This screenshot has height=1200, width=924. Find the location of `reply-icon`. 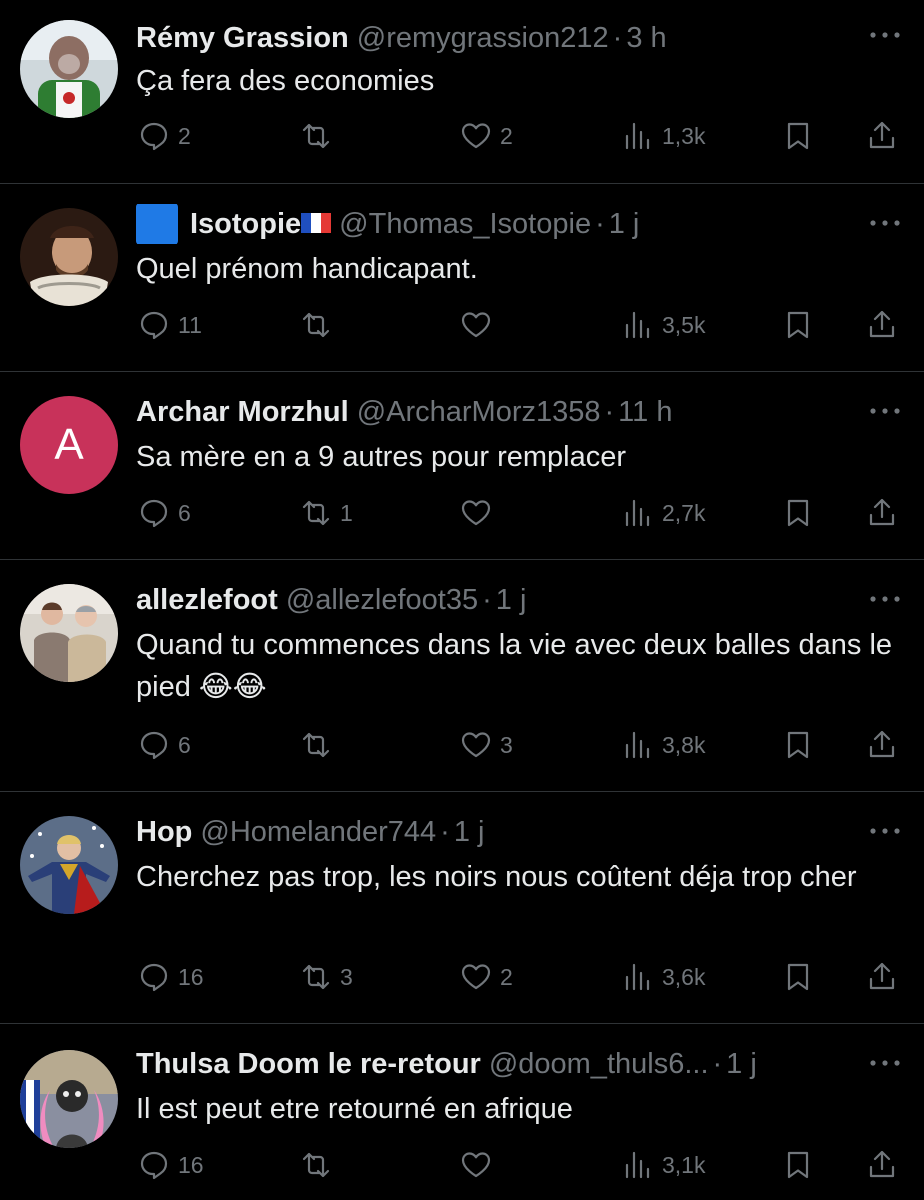

reply-icon is located at coordinates (154, 325).